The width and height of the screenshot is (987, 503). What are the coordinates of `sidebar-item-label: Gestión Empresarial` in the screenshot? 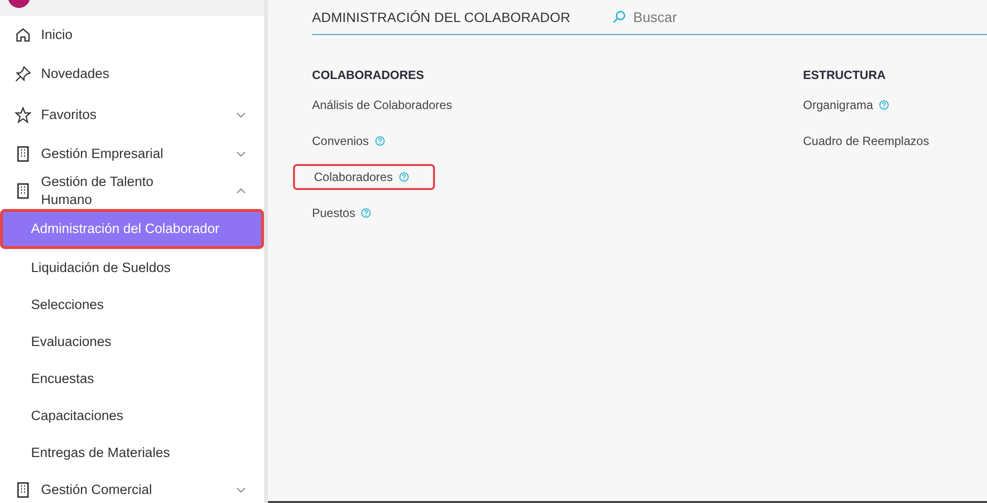 It's located at (138, 153).